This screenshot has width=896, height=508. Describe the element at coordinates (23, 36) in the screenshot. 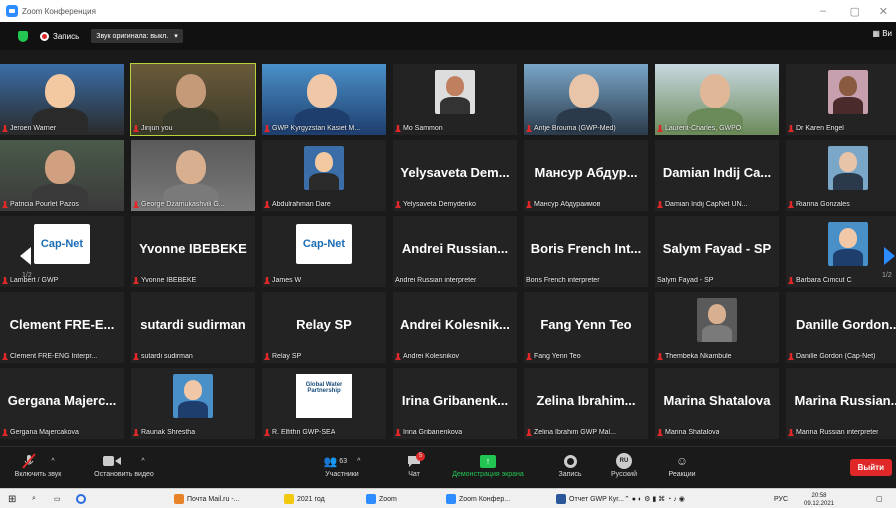

I see `security-shield-icon` at that location.